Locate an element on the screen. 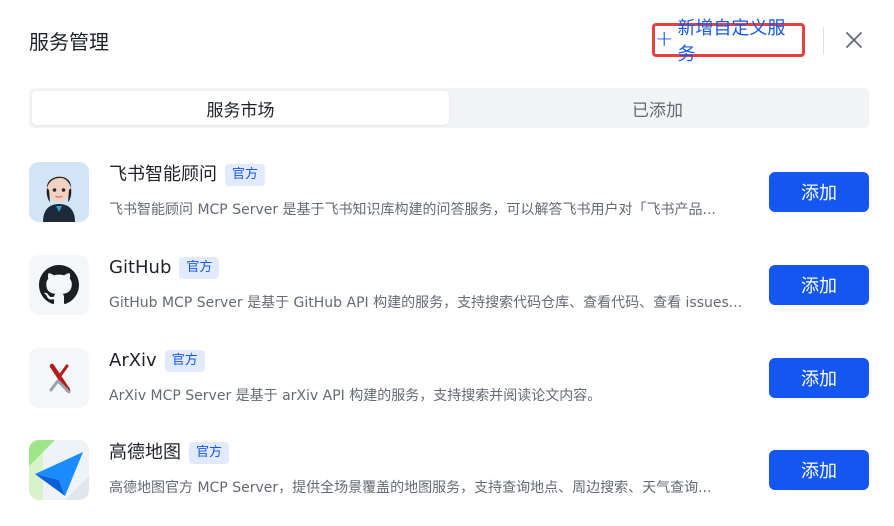  service-name: GitHub is located at coordinates (140, 267).